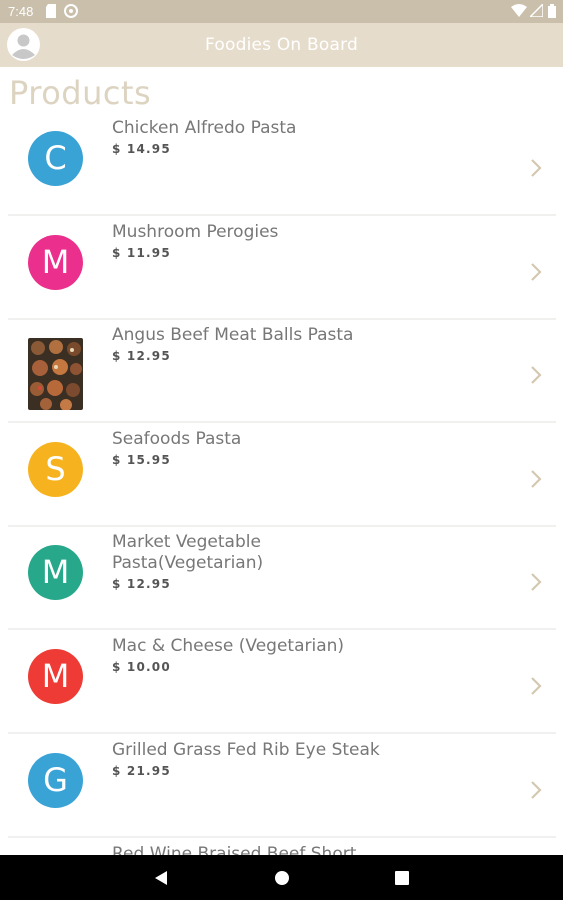 The width and height of the screenshot is (563, 900). I want to click on sd-card-icon, so click(51, 11).